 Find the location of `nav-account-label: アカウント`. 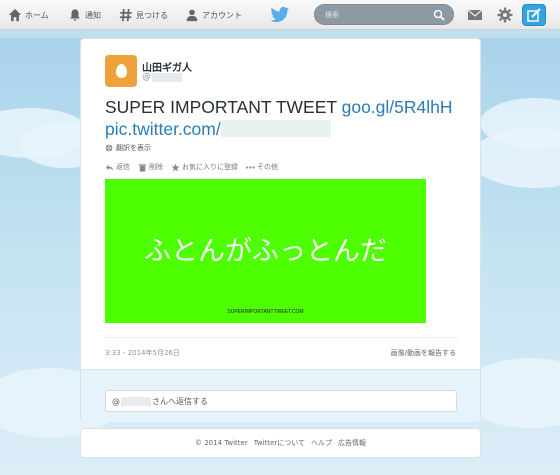

nav-account-label: アカウント is located at coordinates (222, 15).